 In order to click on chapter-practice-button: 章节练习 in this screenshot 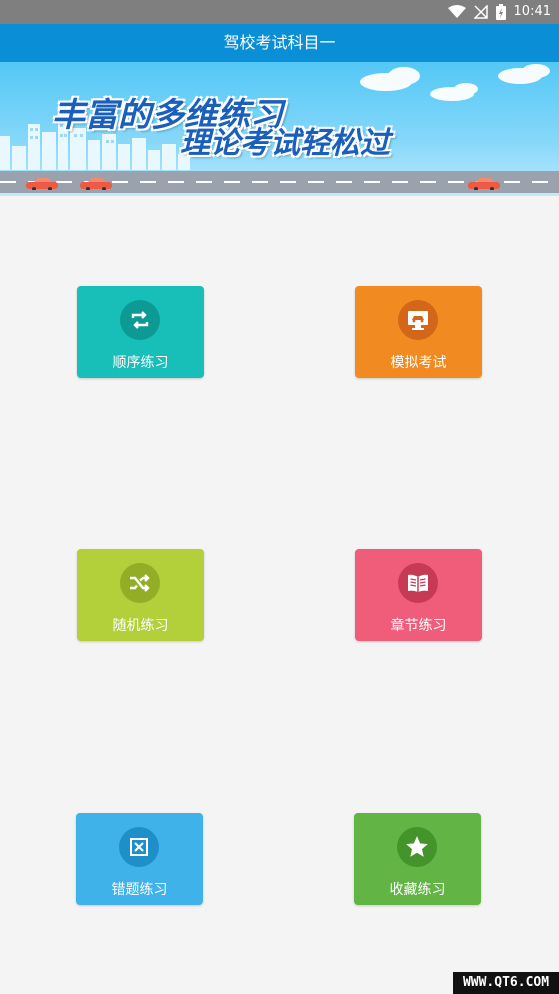, I will do `click(418, 595)`.